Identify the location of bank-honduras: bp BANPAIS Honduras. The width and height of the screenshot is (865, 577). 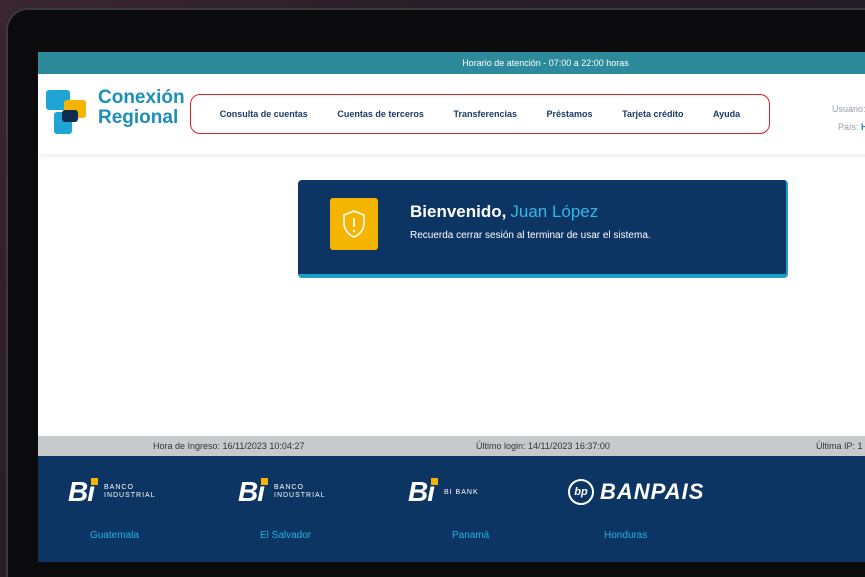
(648, 511).